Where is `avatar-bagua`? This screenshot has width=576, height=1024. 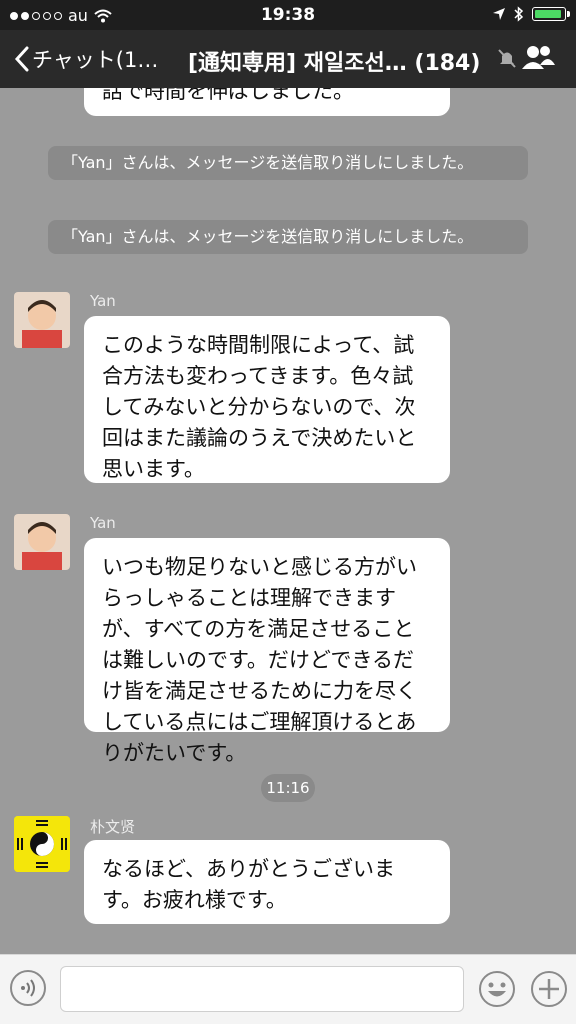
avatar-bagua is located at coordinates (42, 844).